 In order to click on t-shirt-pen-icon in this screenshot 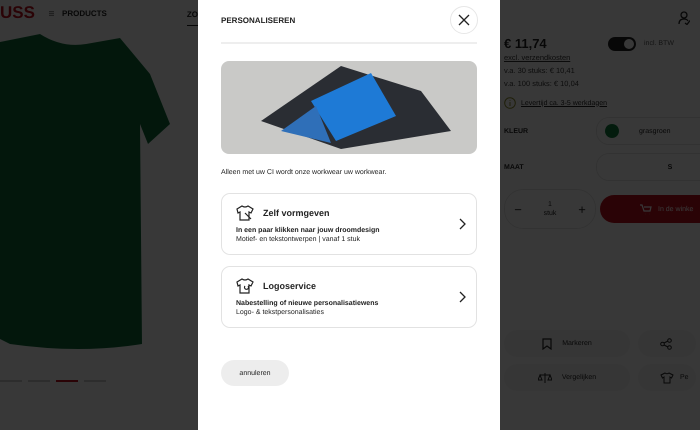, I will do `click(245, 213)`.